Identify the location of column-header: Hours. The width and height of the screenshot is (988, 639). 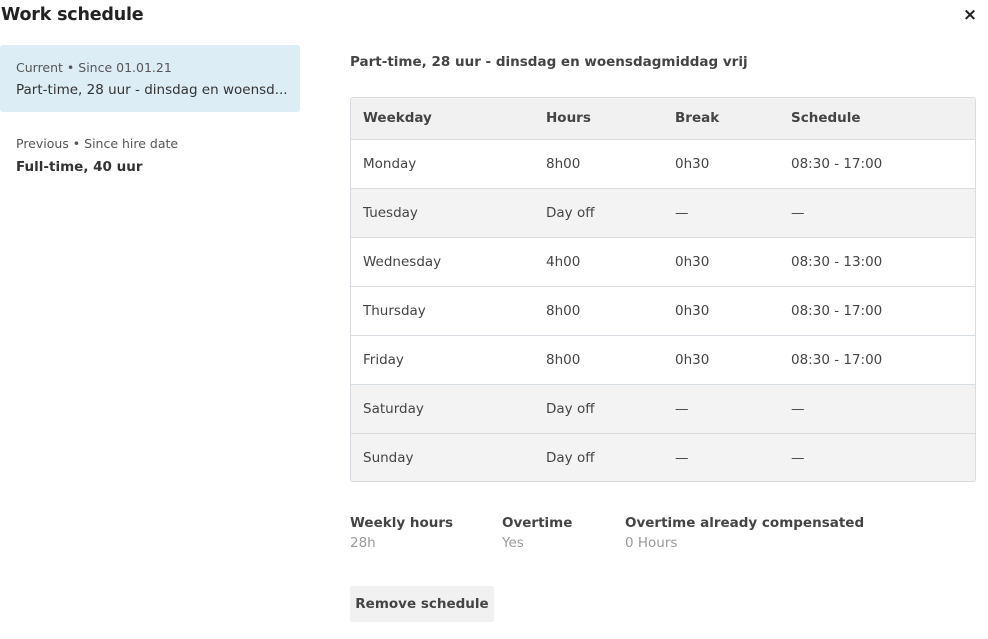
(568, 118).